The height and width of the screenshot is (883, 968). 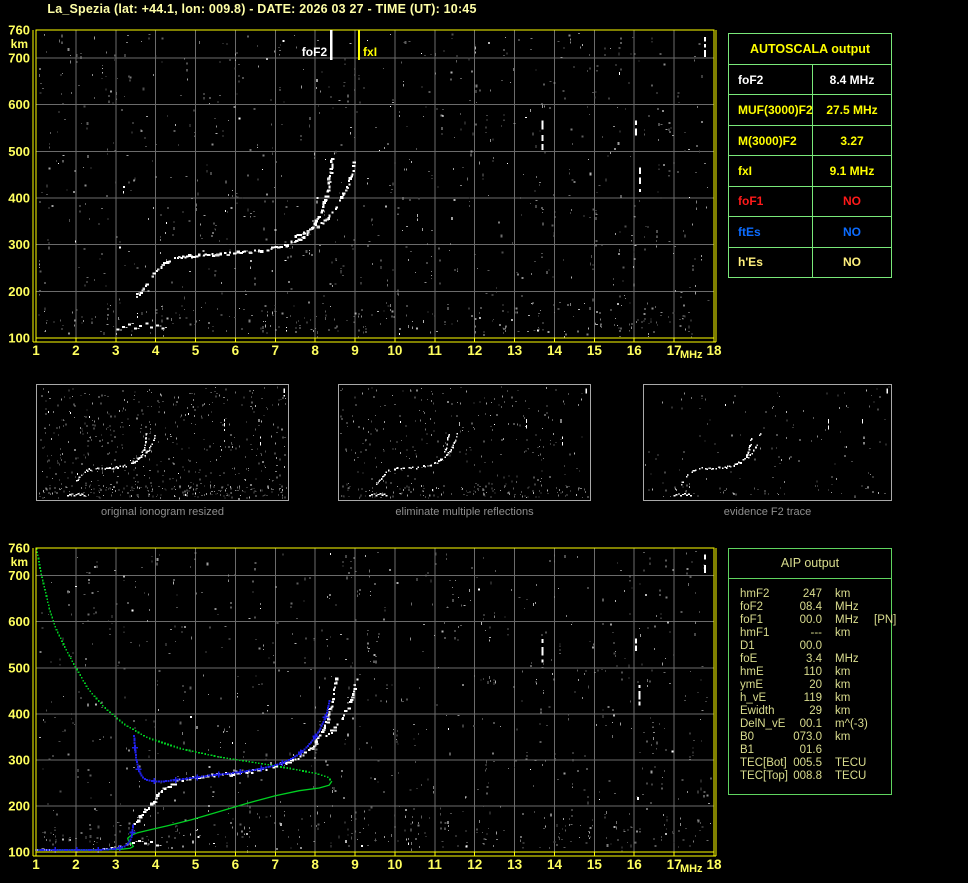 I want to click on aip-row: Ewidth 29 km, so click(x=815, y=711).